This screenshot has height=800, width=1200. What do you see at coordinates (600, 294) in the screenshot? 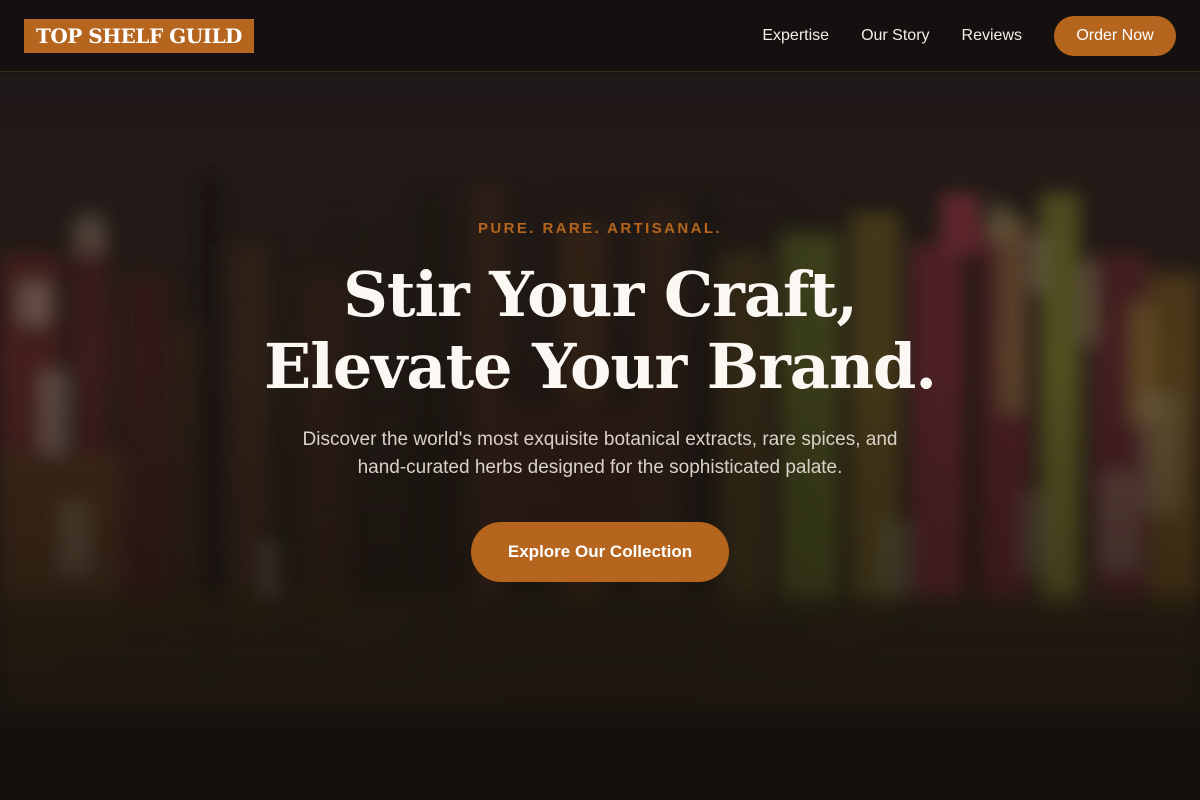
I see `hero-headline-line-1: Stir Your Craft,` at bounding box center [600, 294].